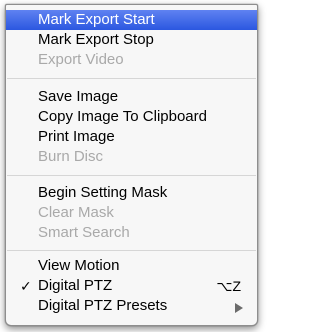  I want to click on menu-item-label: Mark Export Stop, so click(96, 39).